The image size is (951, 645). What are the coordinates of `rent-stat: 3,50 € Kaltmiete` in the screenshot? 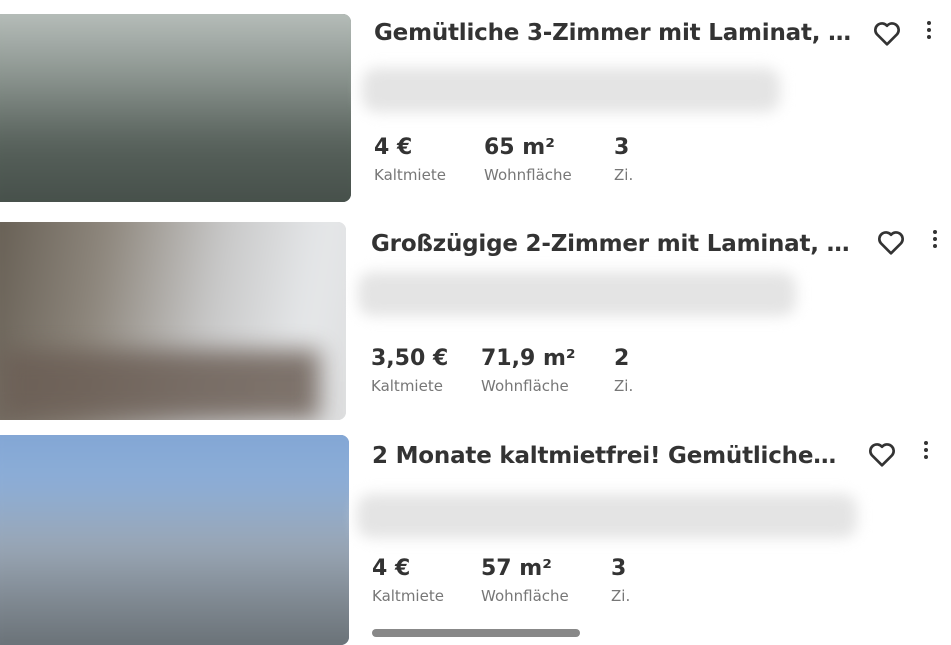 It's located at (409, 370).